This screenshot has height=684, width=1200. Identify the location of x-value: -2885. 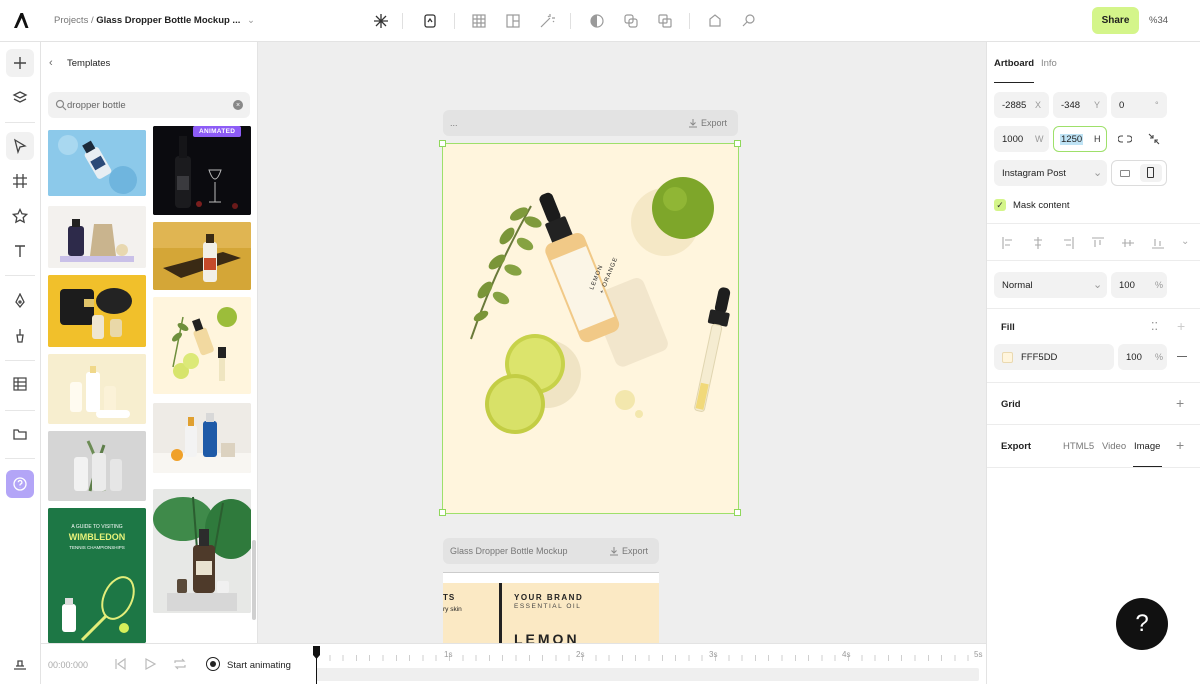
(1014, 105).